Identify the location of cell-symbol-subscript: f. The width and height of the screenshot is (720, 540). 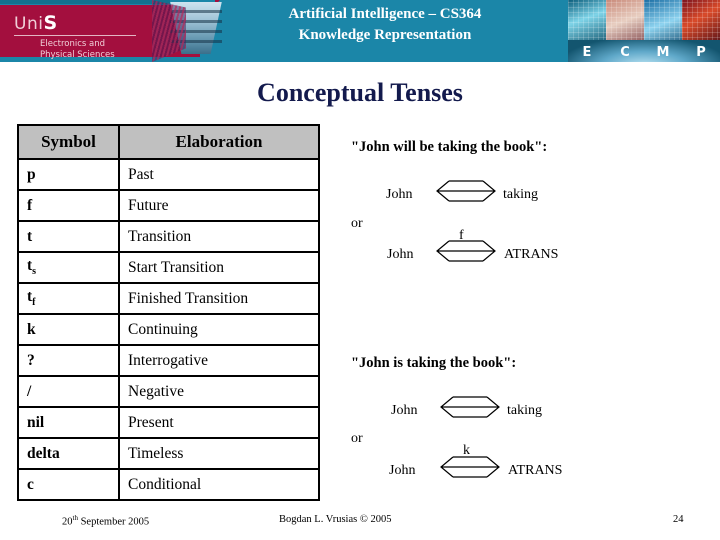
(34, 303).